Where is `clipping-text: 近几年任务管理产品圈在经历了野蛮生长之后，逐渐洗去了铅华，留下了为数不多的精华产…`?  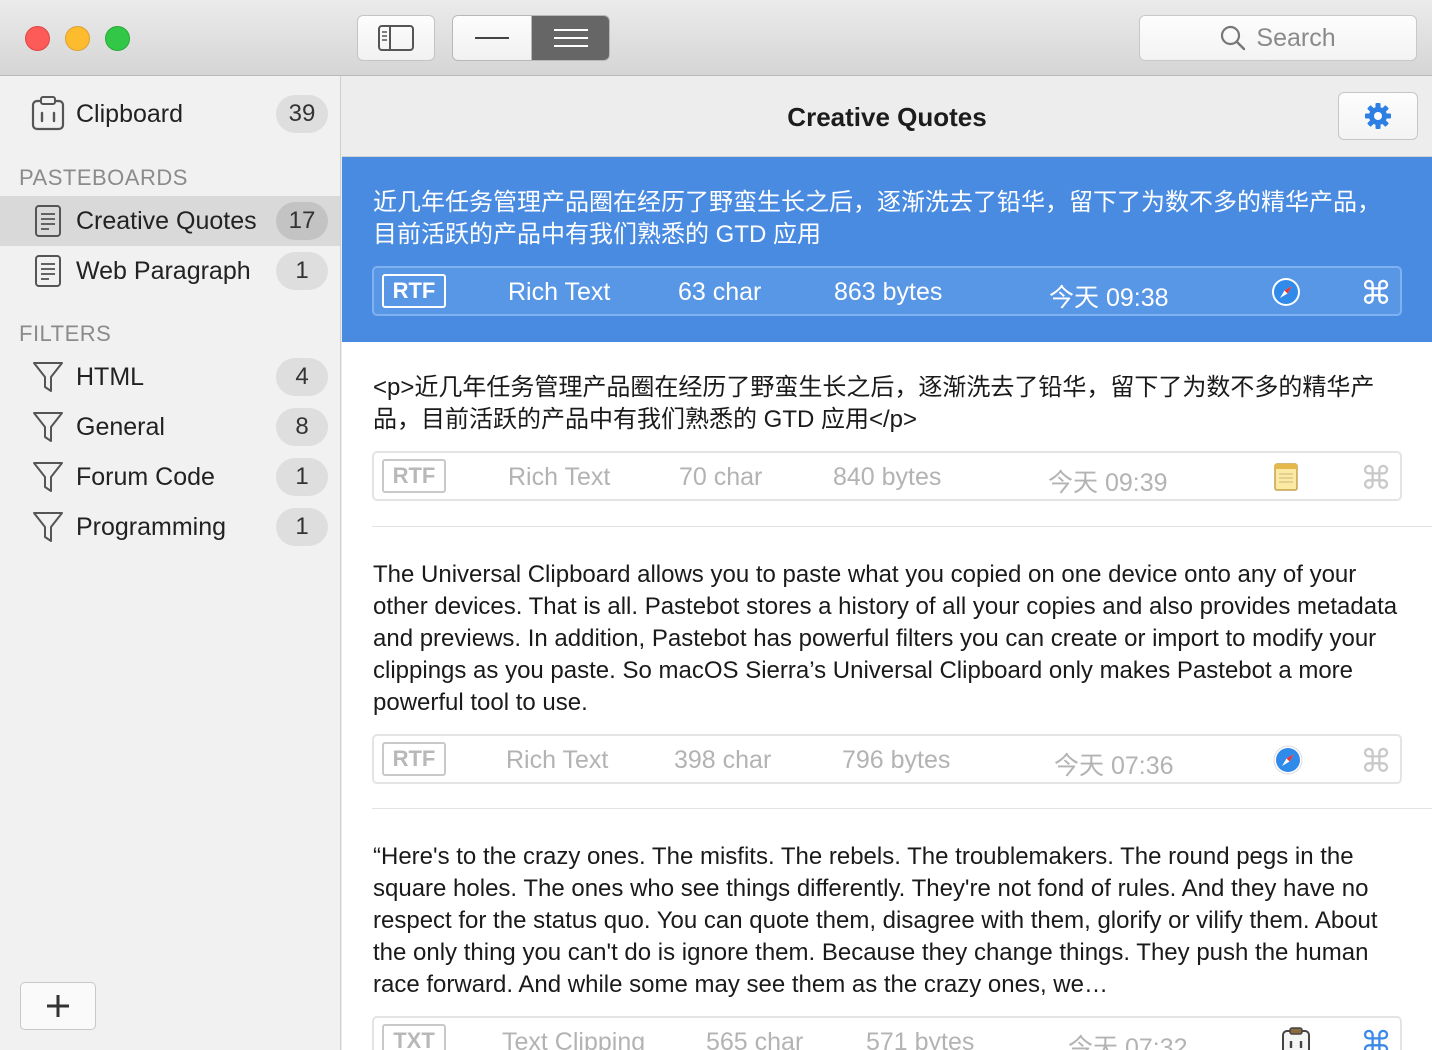
clipping-text: 近几年任务管理产品圈在经历了野蛮生长之后，逐渐洗去了铅华，留下了为数不多的精华产… is located at coordinates (877, 218).